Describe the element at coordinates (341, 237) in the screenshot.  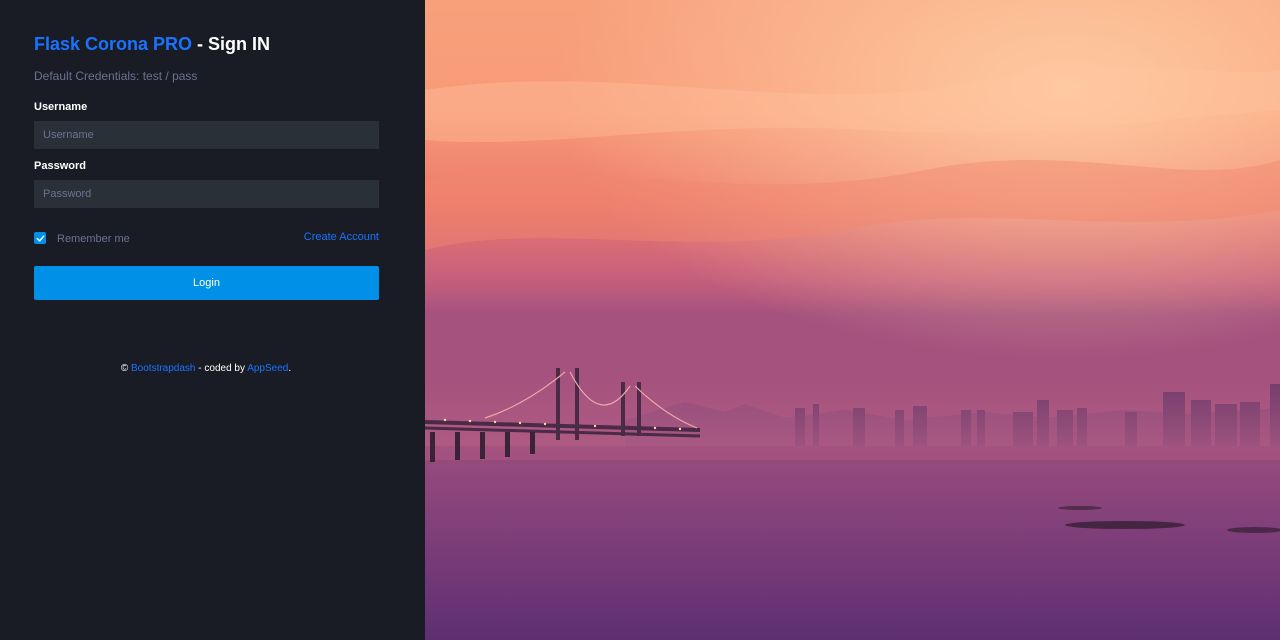
I see `create-account-link: Create Account` at that location.